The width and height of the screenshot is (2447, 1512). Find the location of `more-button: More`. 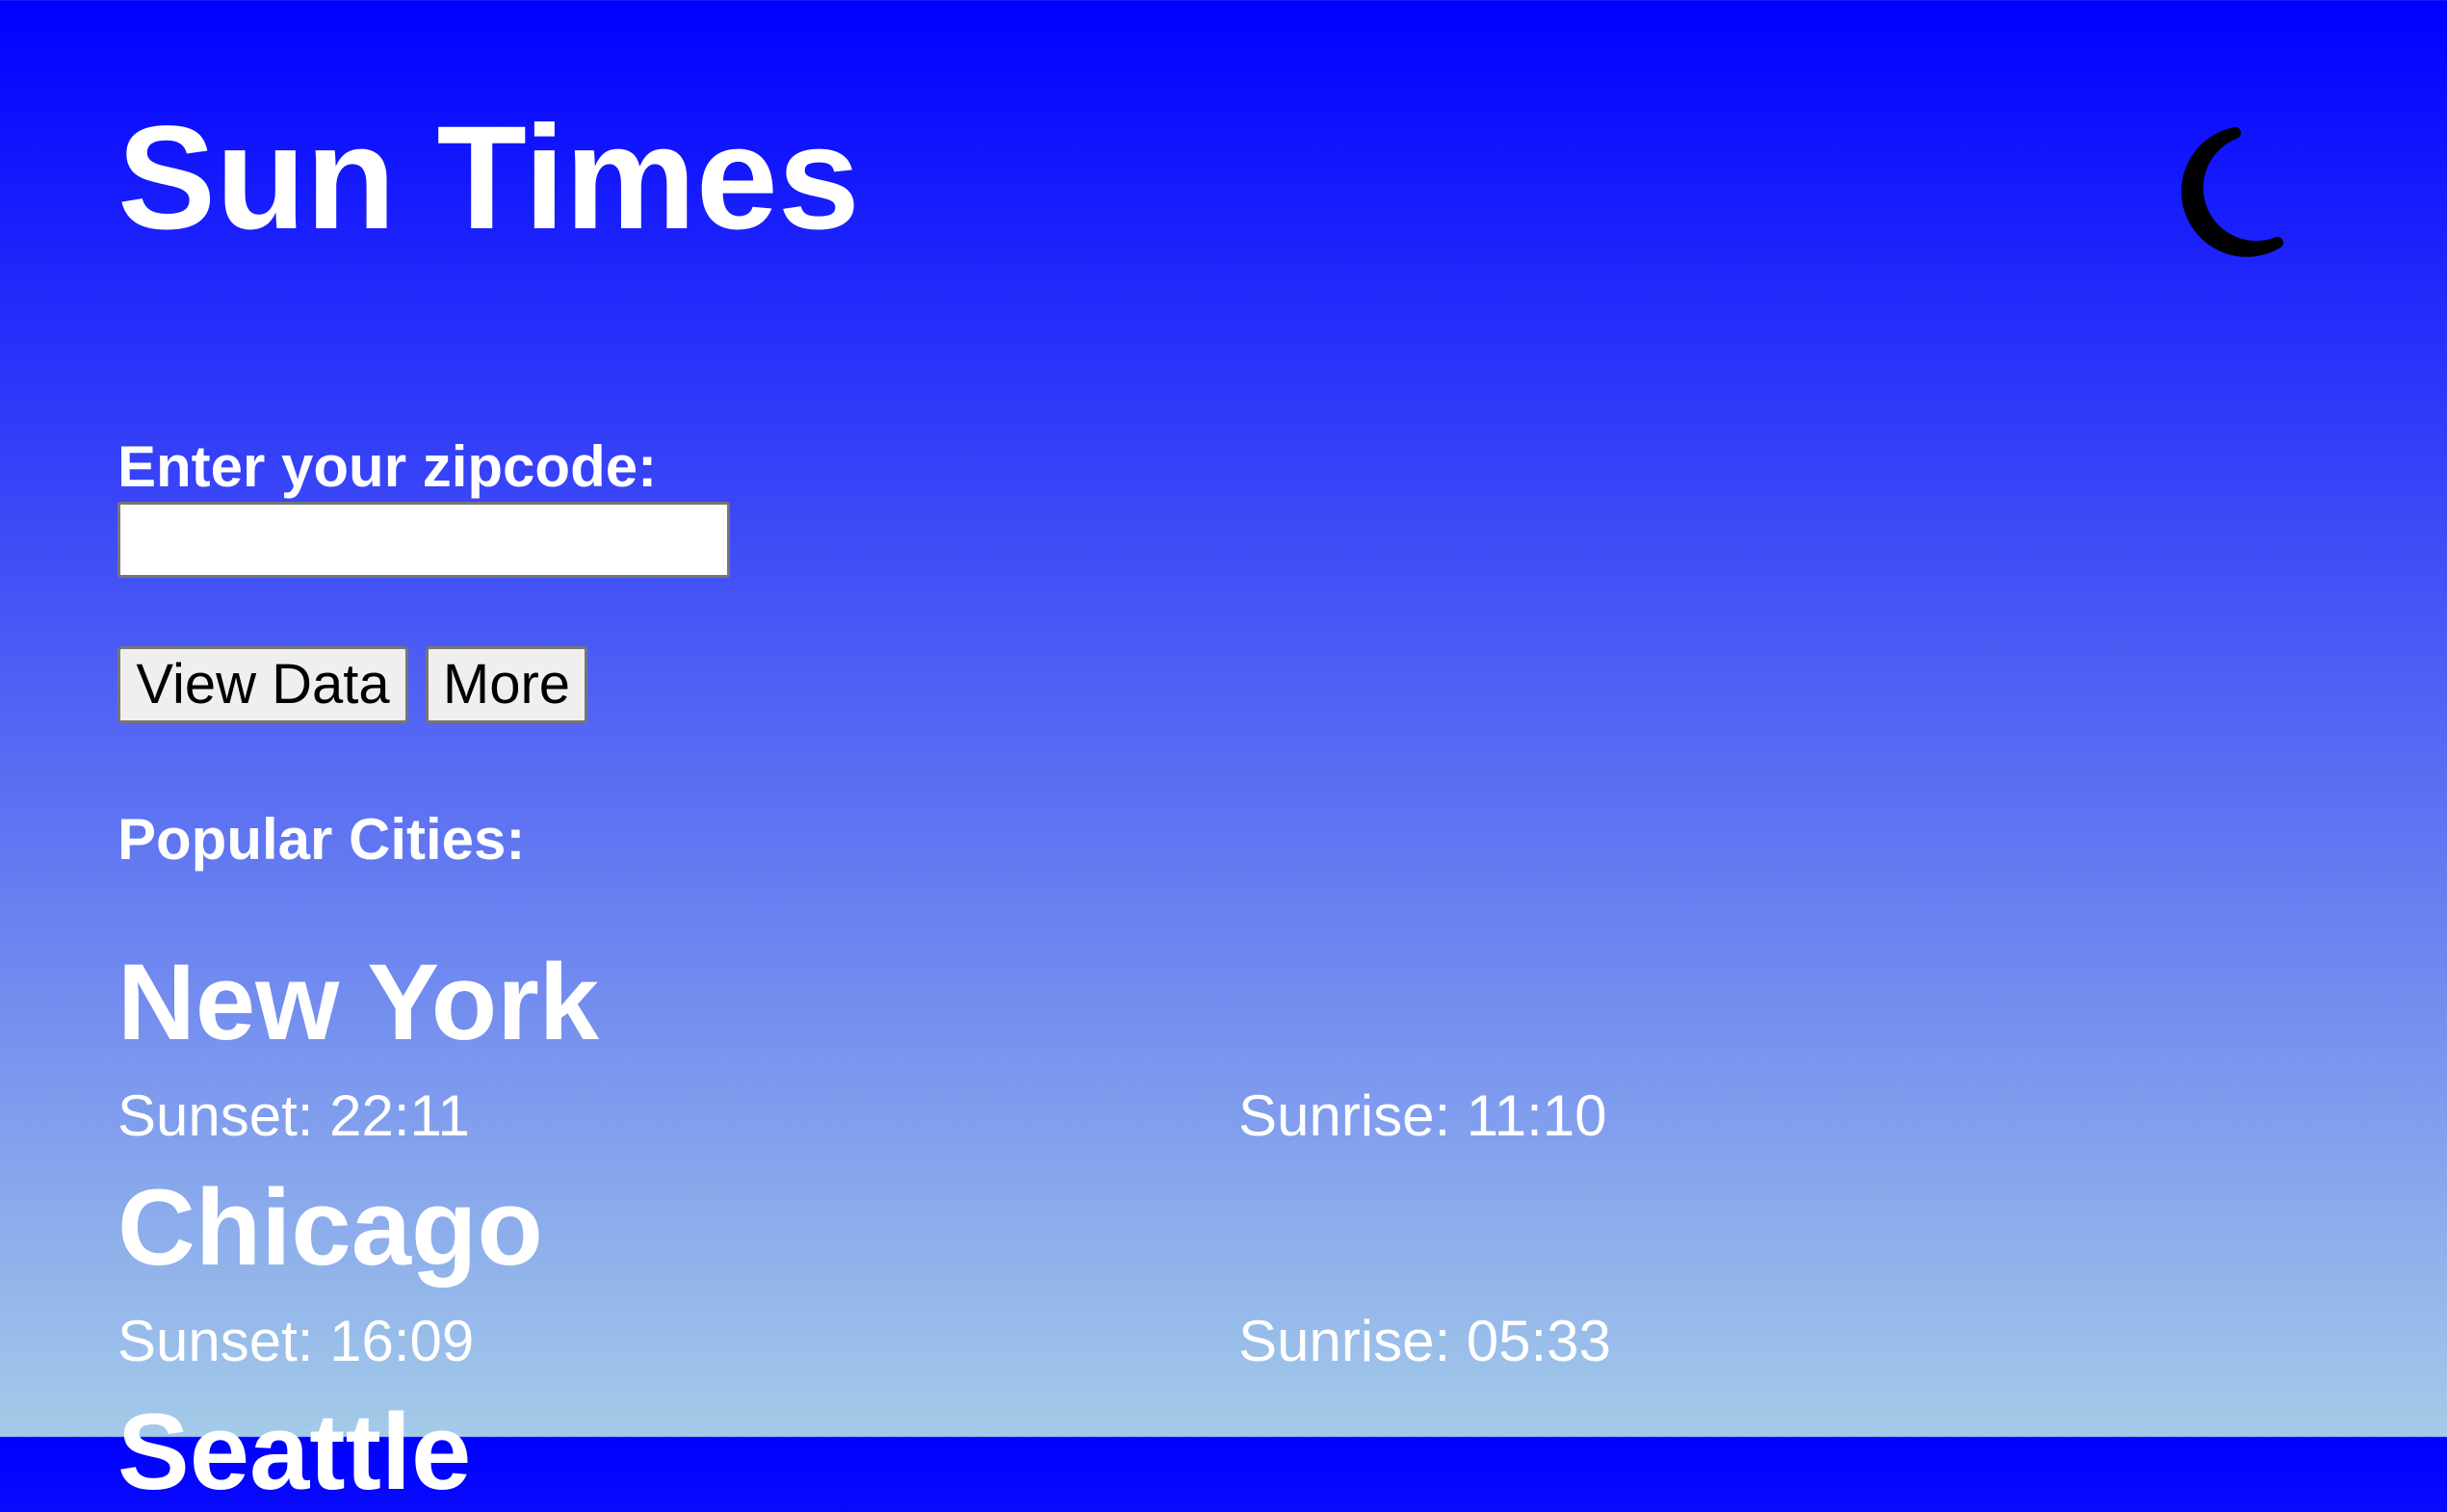

more-button: More is located at coordinates (506, 684).